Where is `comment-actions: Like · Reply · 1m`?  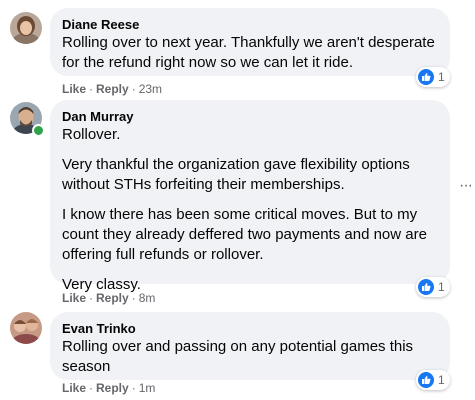
comment-actions: Like · Reply · 1m is located at coordinates (108, 388).